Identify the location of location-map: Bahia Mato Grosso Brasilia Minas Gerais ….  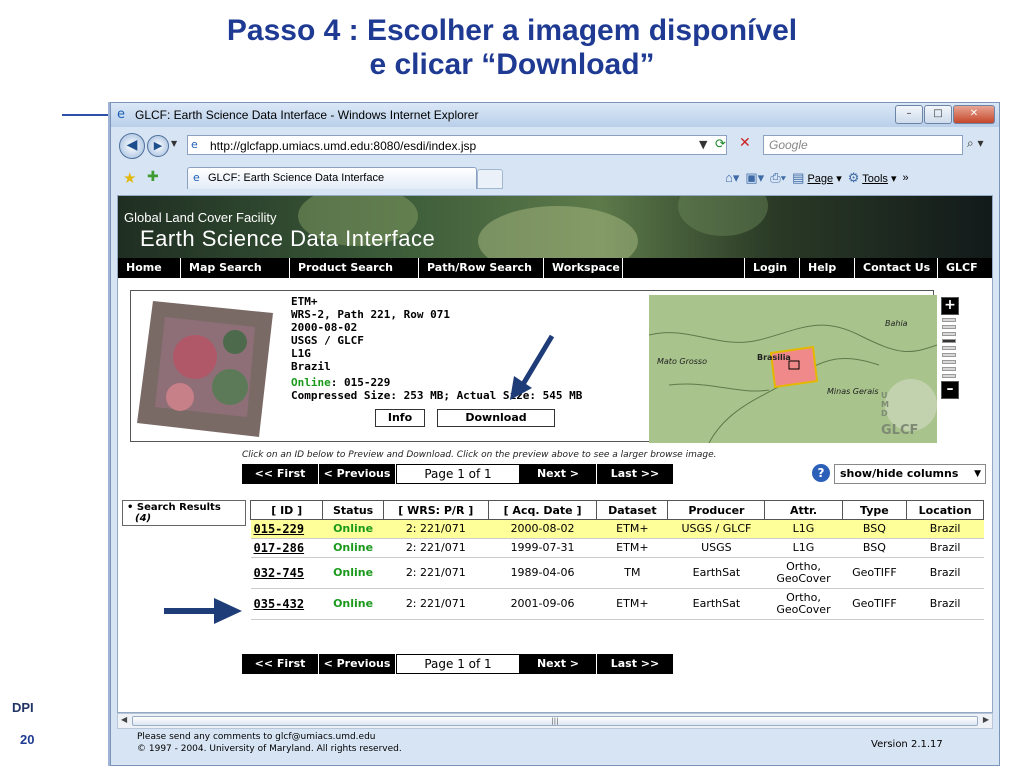
(793, 369).